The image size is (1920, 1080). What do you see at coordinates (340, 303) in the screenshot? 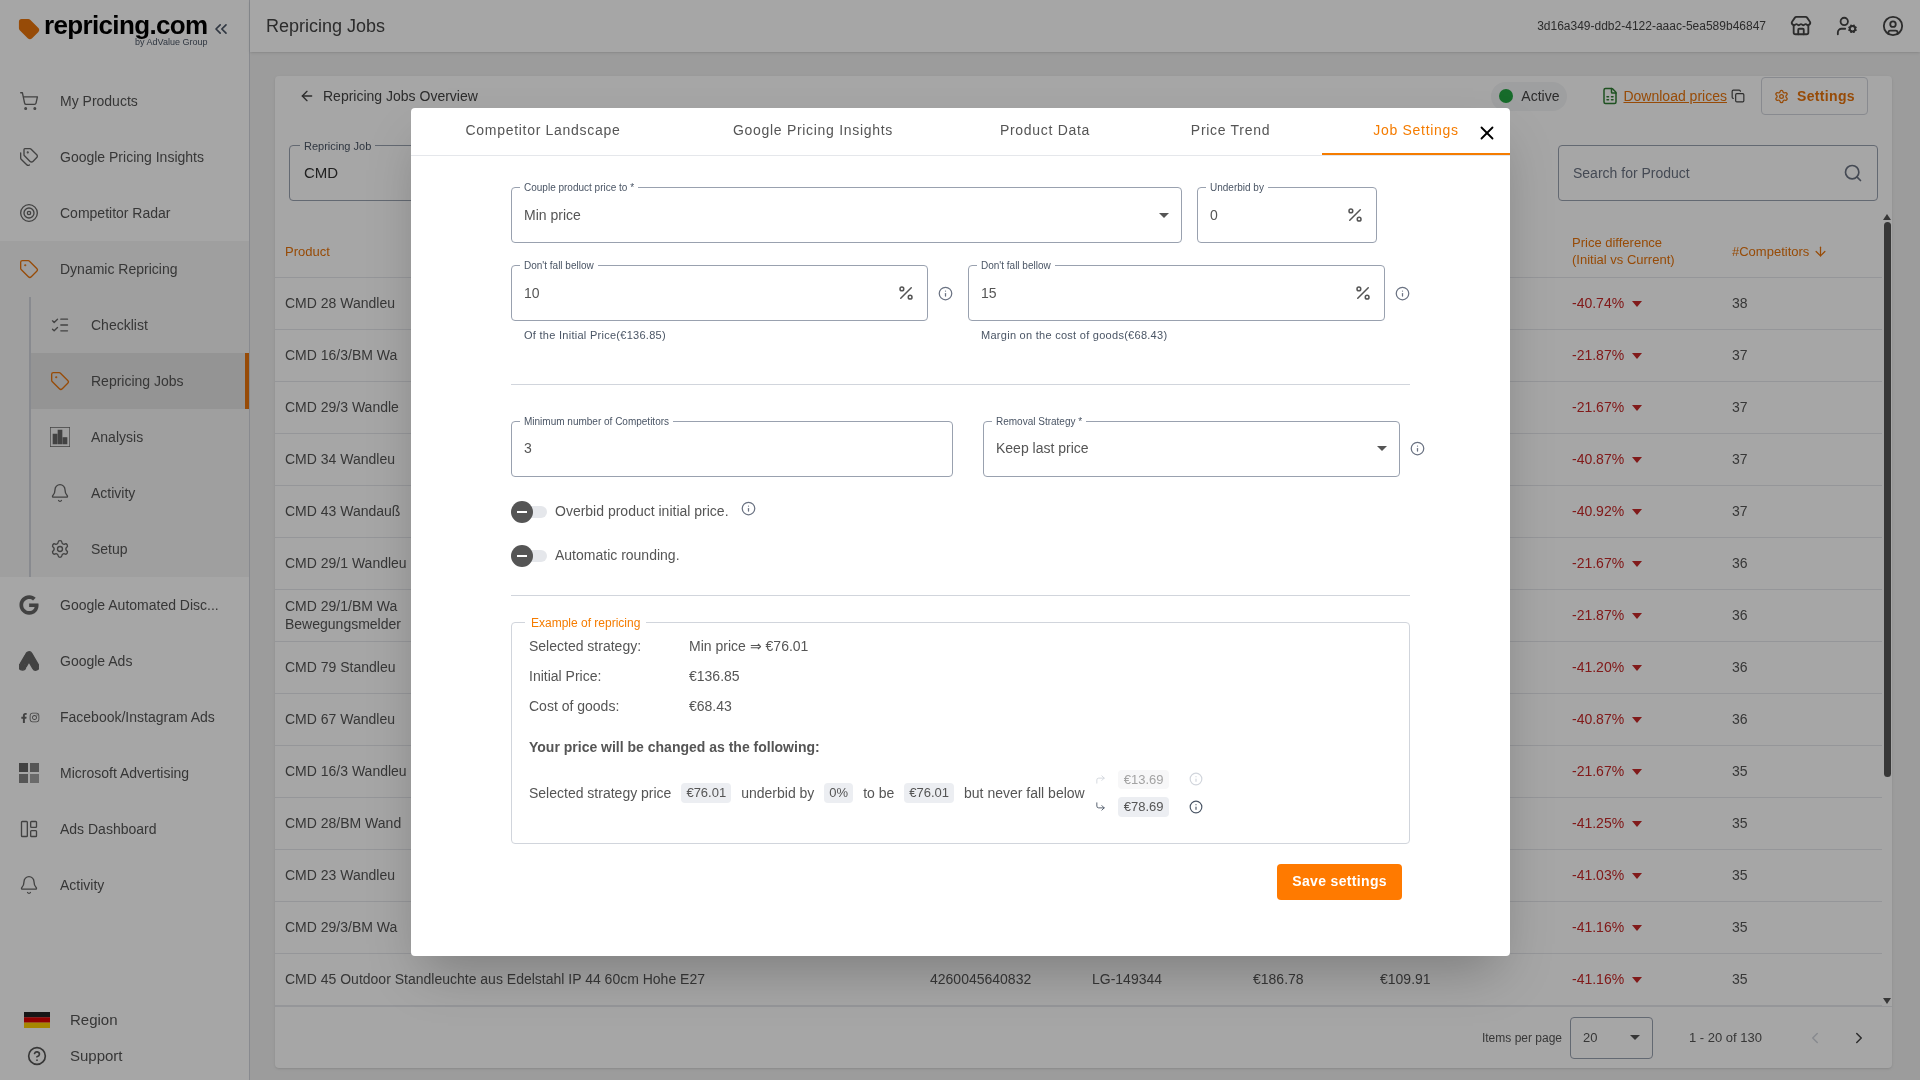
I see `table-cell: CMD 28 Wandleu` at bounding box center [340, 303].